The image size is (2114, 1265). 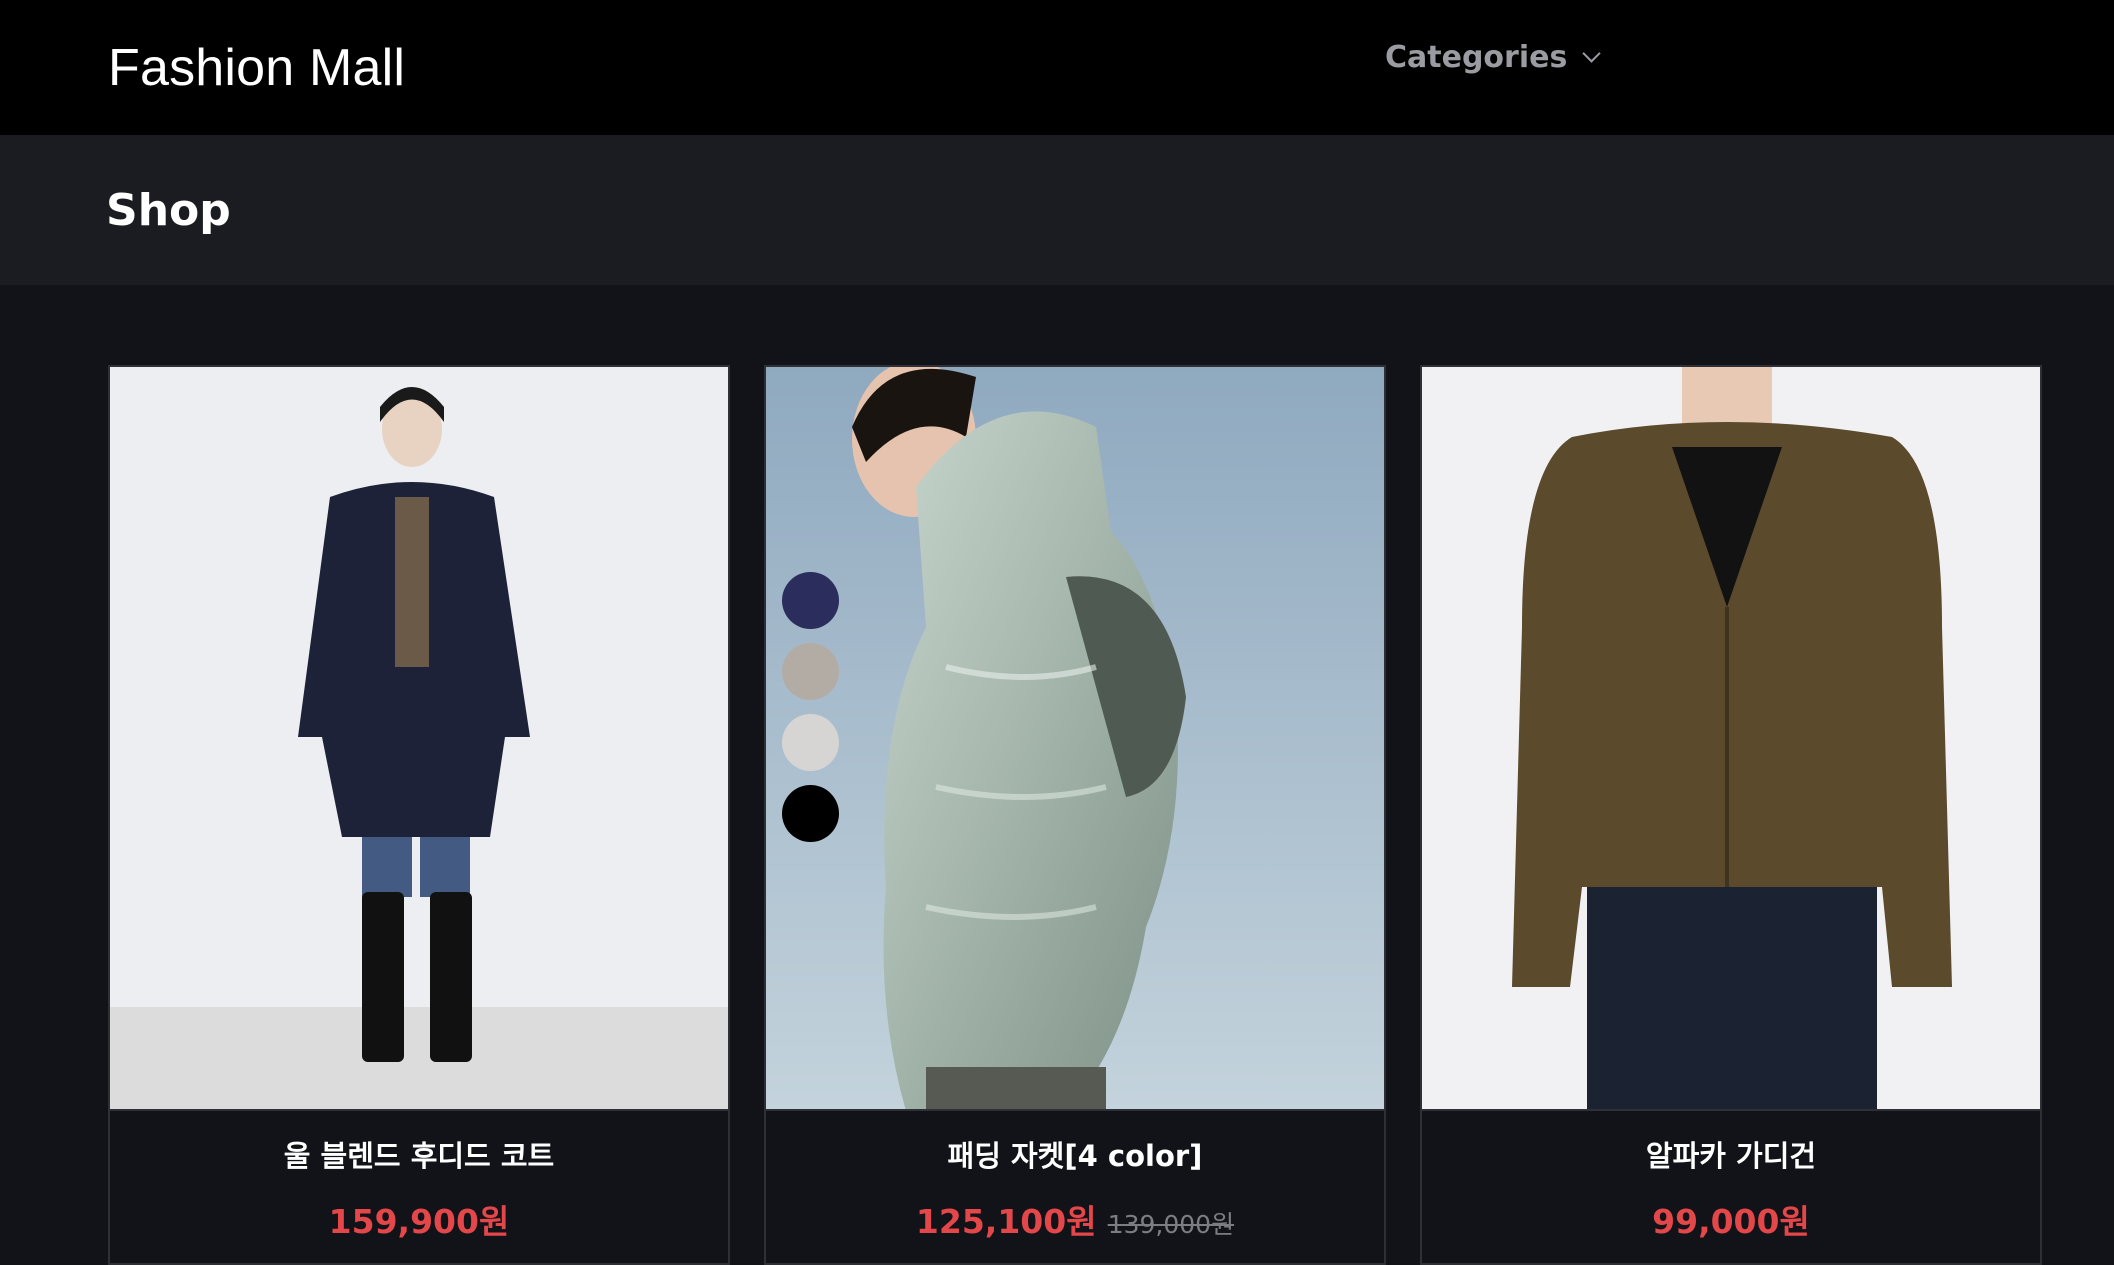 I want to click on categories-dropdown: Categories, so click(x=1493, y=57).